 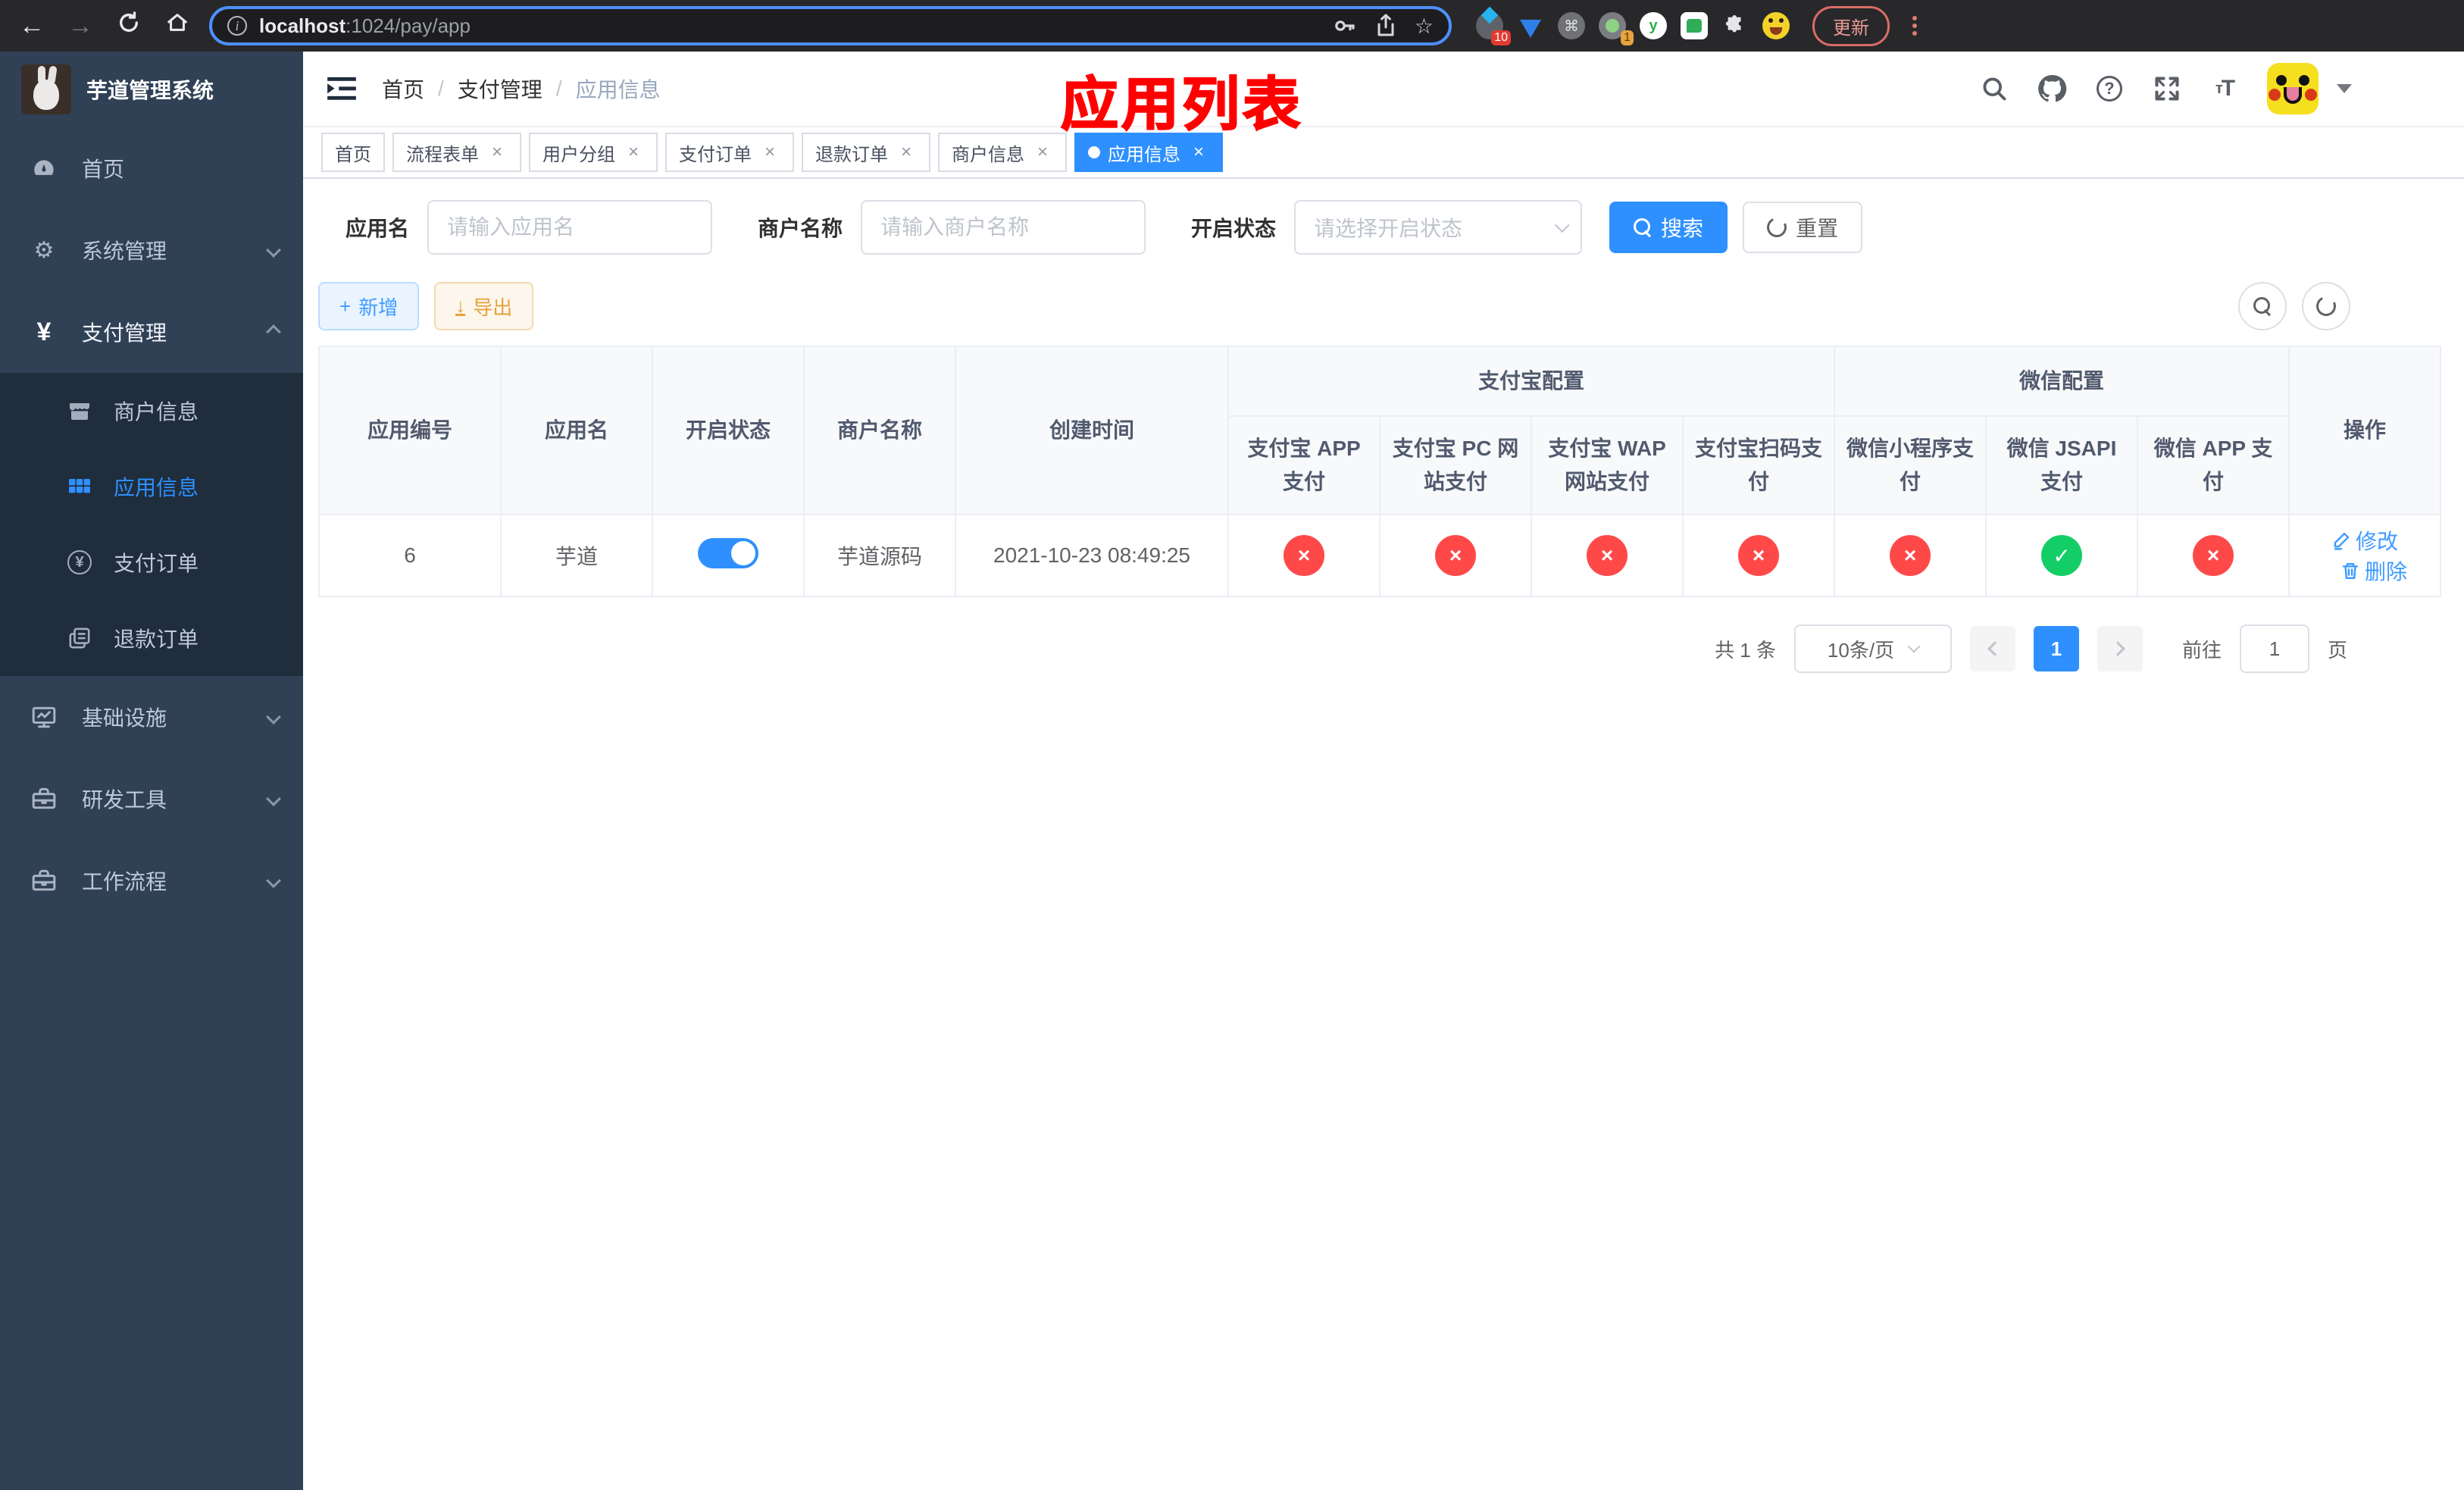 I want to click on search-button: 搜索, so click(x=1668, y=227).